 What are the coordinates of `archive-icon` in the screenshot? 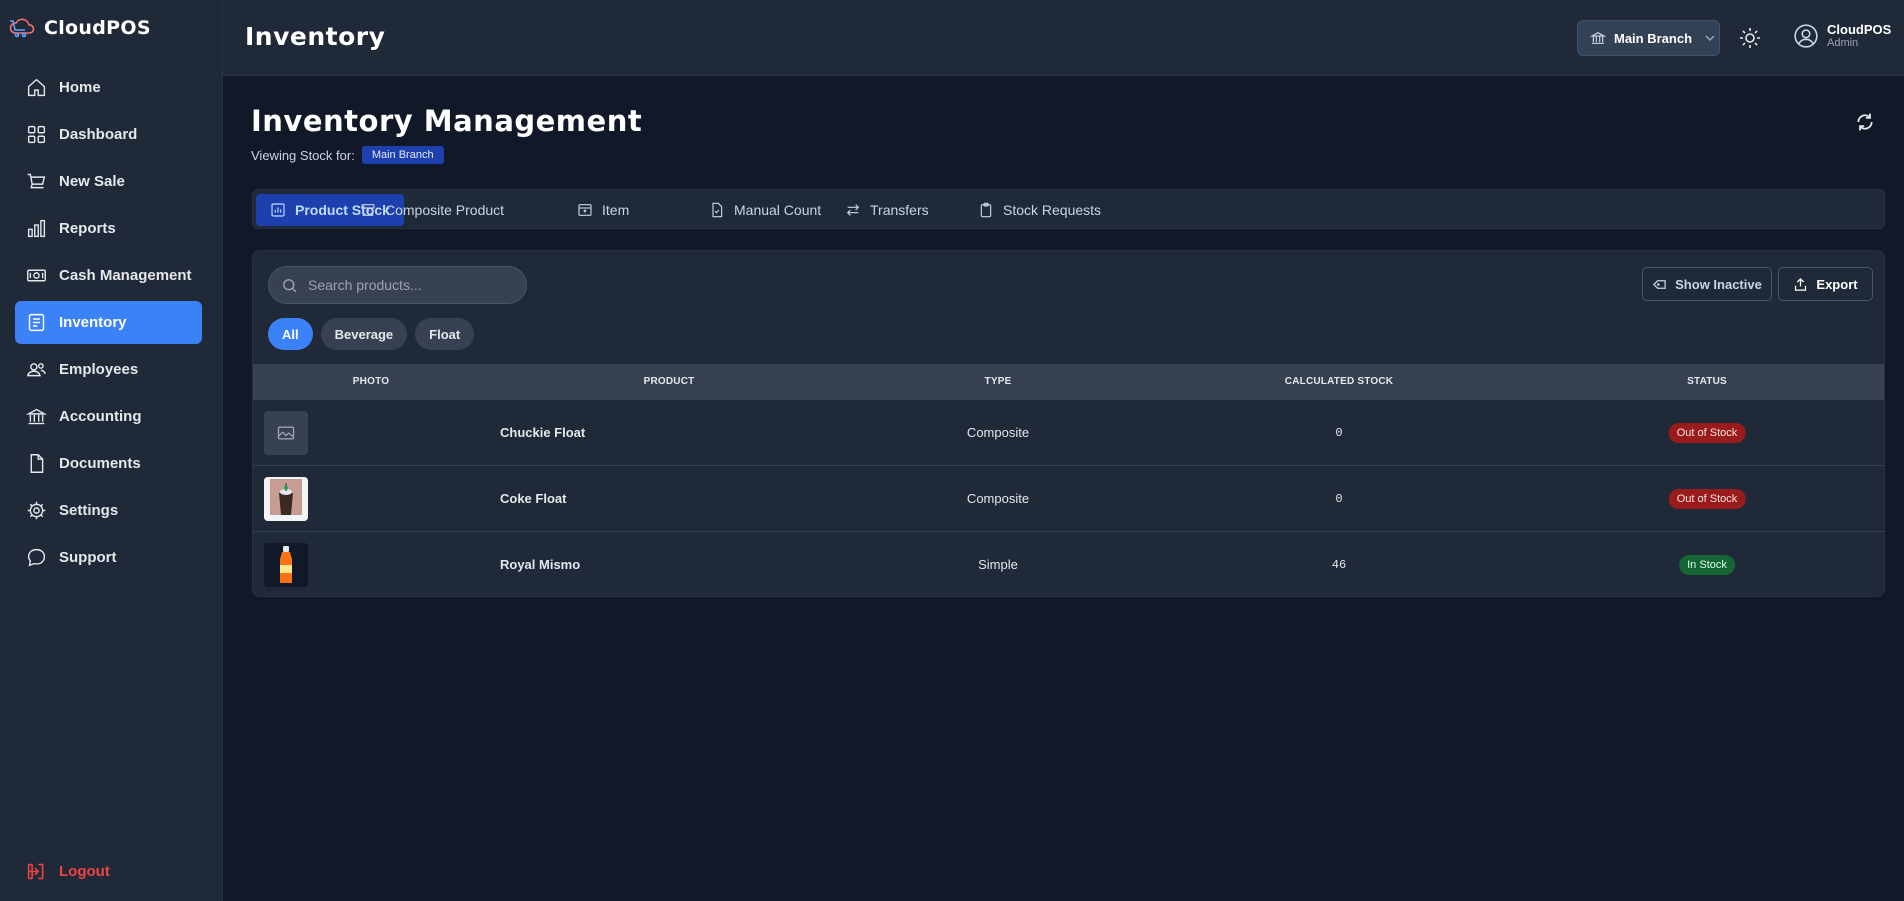 It's located at (368, 210).